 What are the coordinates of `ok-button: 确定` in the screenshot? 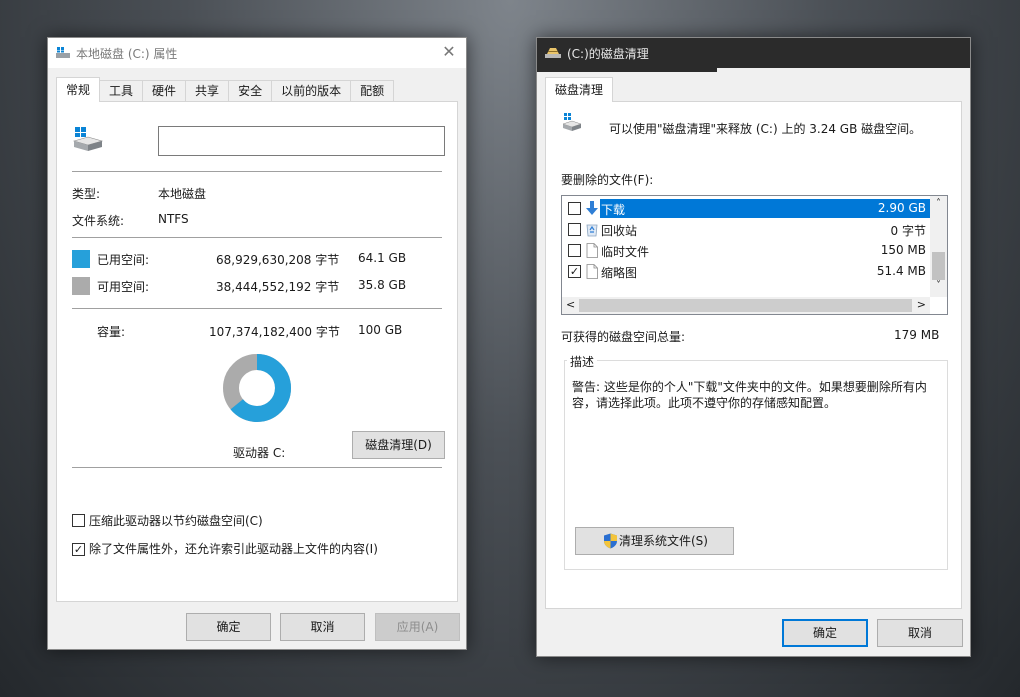 It's located at (228, 627).